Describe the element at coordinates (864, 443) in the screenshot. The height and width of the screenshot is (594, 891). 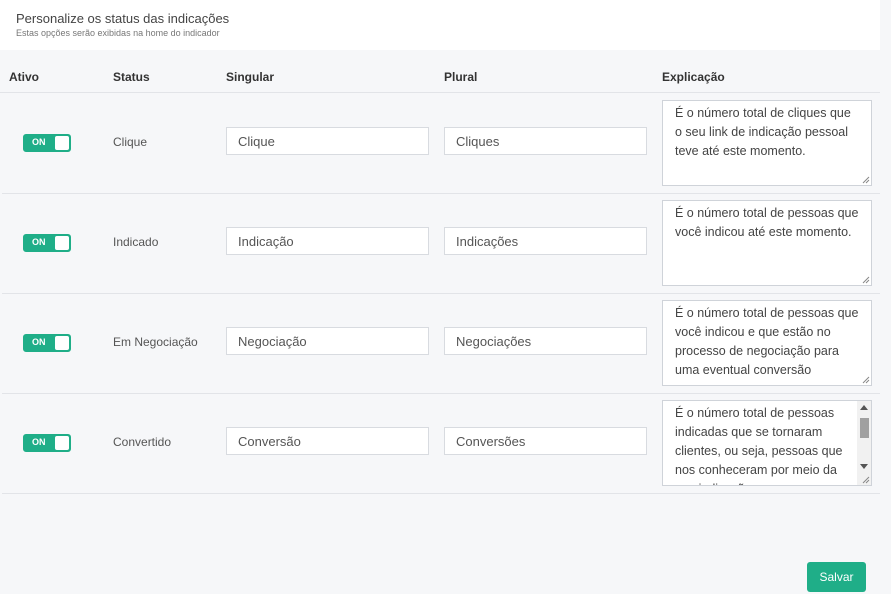
I see `textarea-scrollbar` at that location.